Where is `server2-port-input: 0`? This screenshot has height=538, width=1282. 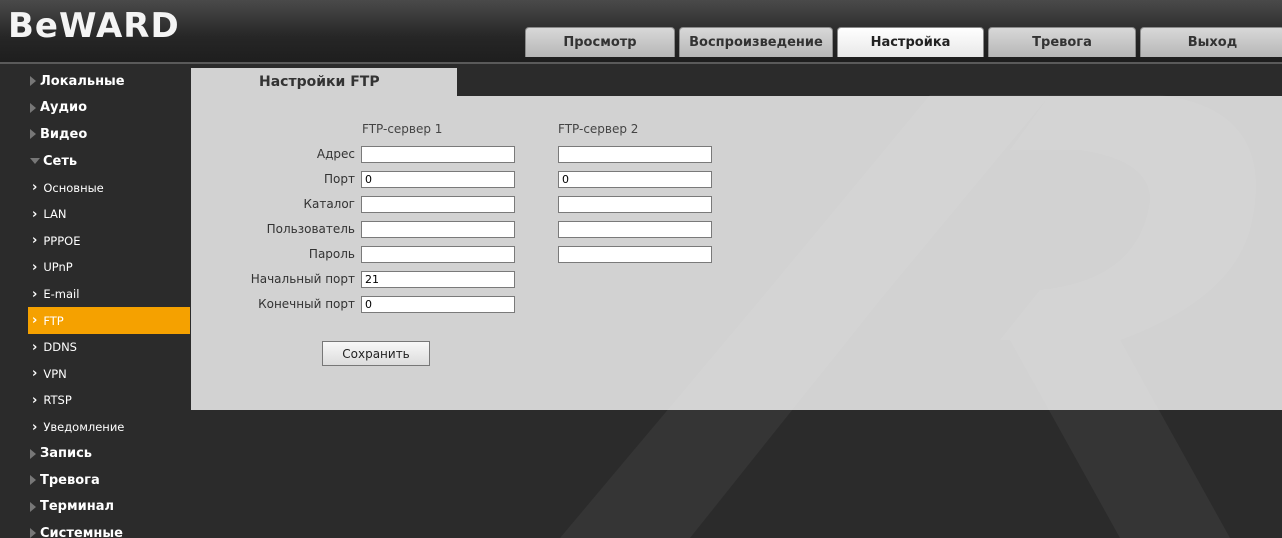 server2-port-input: 0 is located at coordinates (635, 179).